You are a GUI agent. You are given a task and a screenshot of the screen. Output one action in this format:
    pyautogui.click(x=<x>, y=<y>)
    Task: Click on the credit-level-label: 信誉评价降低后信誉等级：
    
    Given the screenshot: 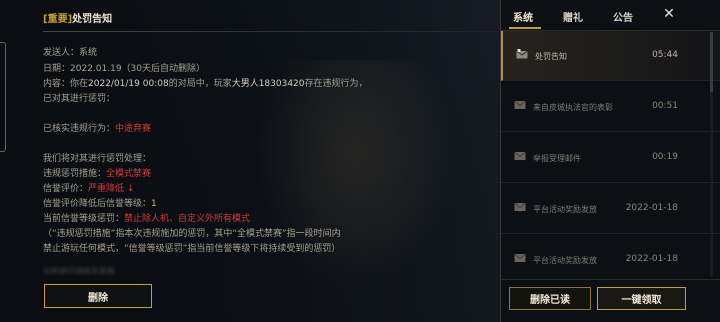 What is the action you would take?
    pyautogui.click(x=97, y=204)
    